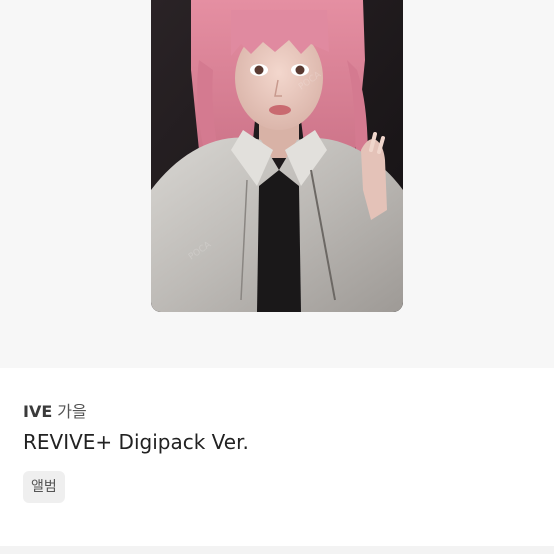 This screenshot has height=554, width=554. Describe the element at coordinates (55, 410) in the screenshot. I see `artist-member-line: IVE 가을` at that location.